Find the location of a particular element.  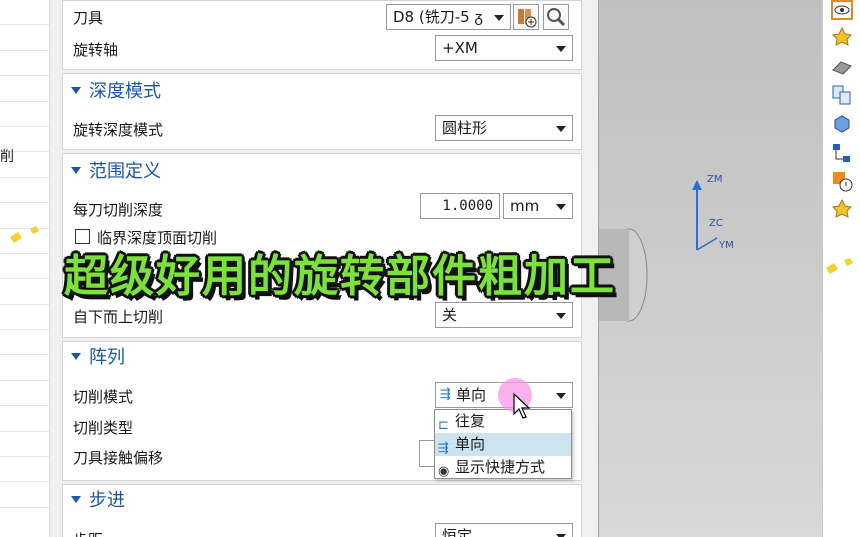

cut-mode-dropdown: ⊏ 往复 ⇶ 单向 ◉ 显示快捷方式 is located at coordinates (503, 444).